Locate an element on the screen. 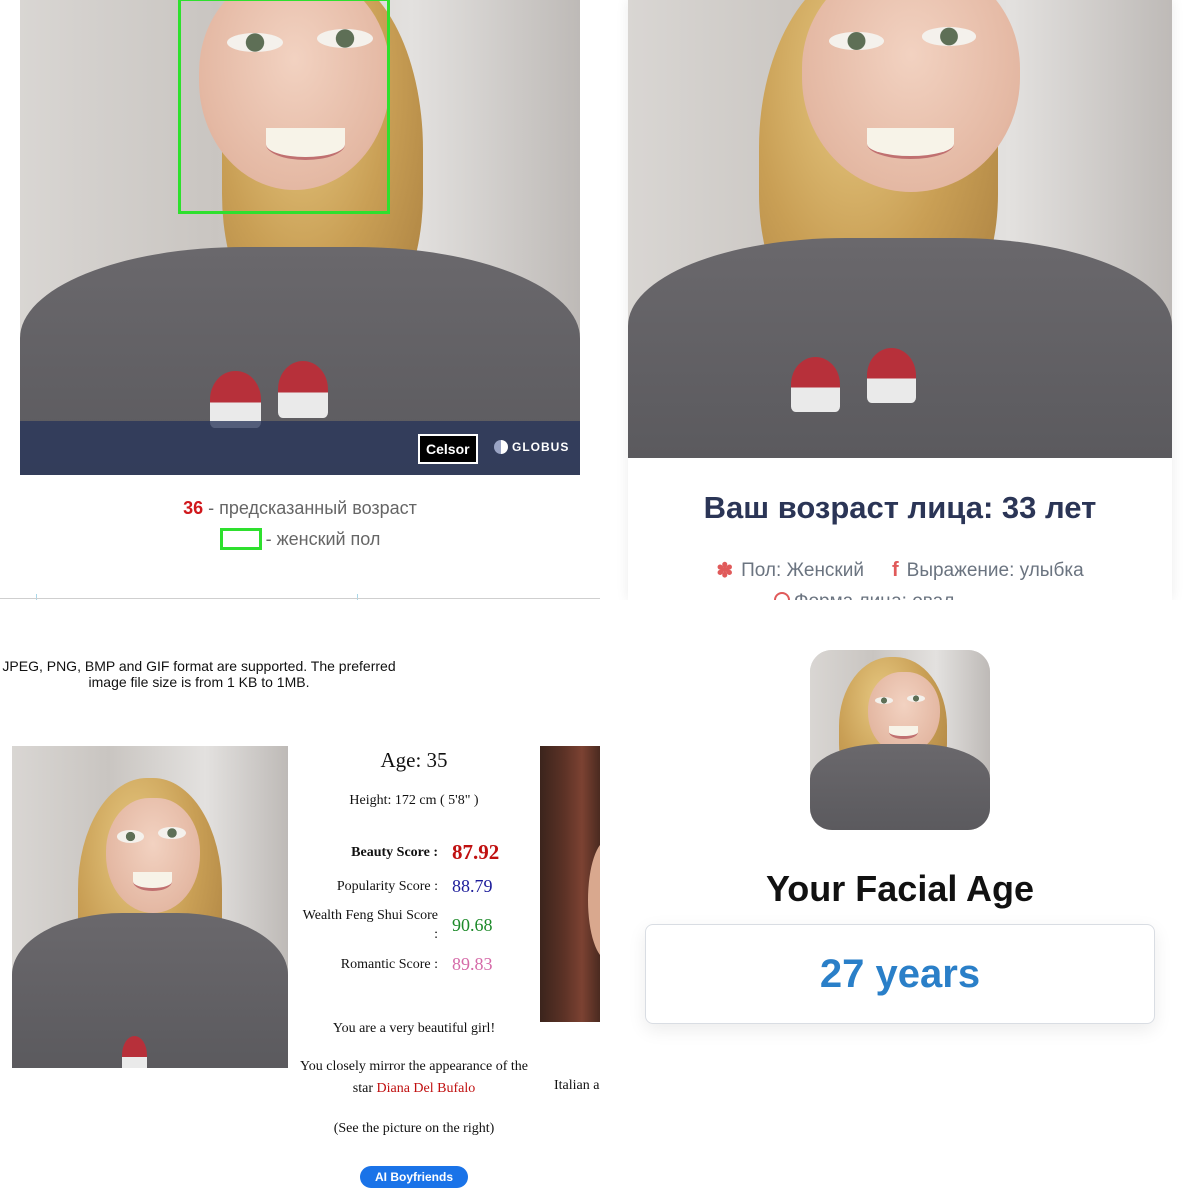  attributes-row: ✽ Пол: Женский f Выражение: улыбка is located at coordinates (900, 570).